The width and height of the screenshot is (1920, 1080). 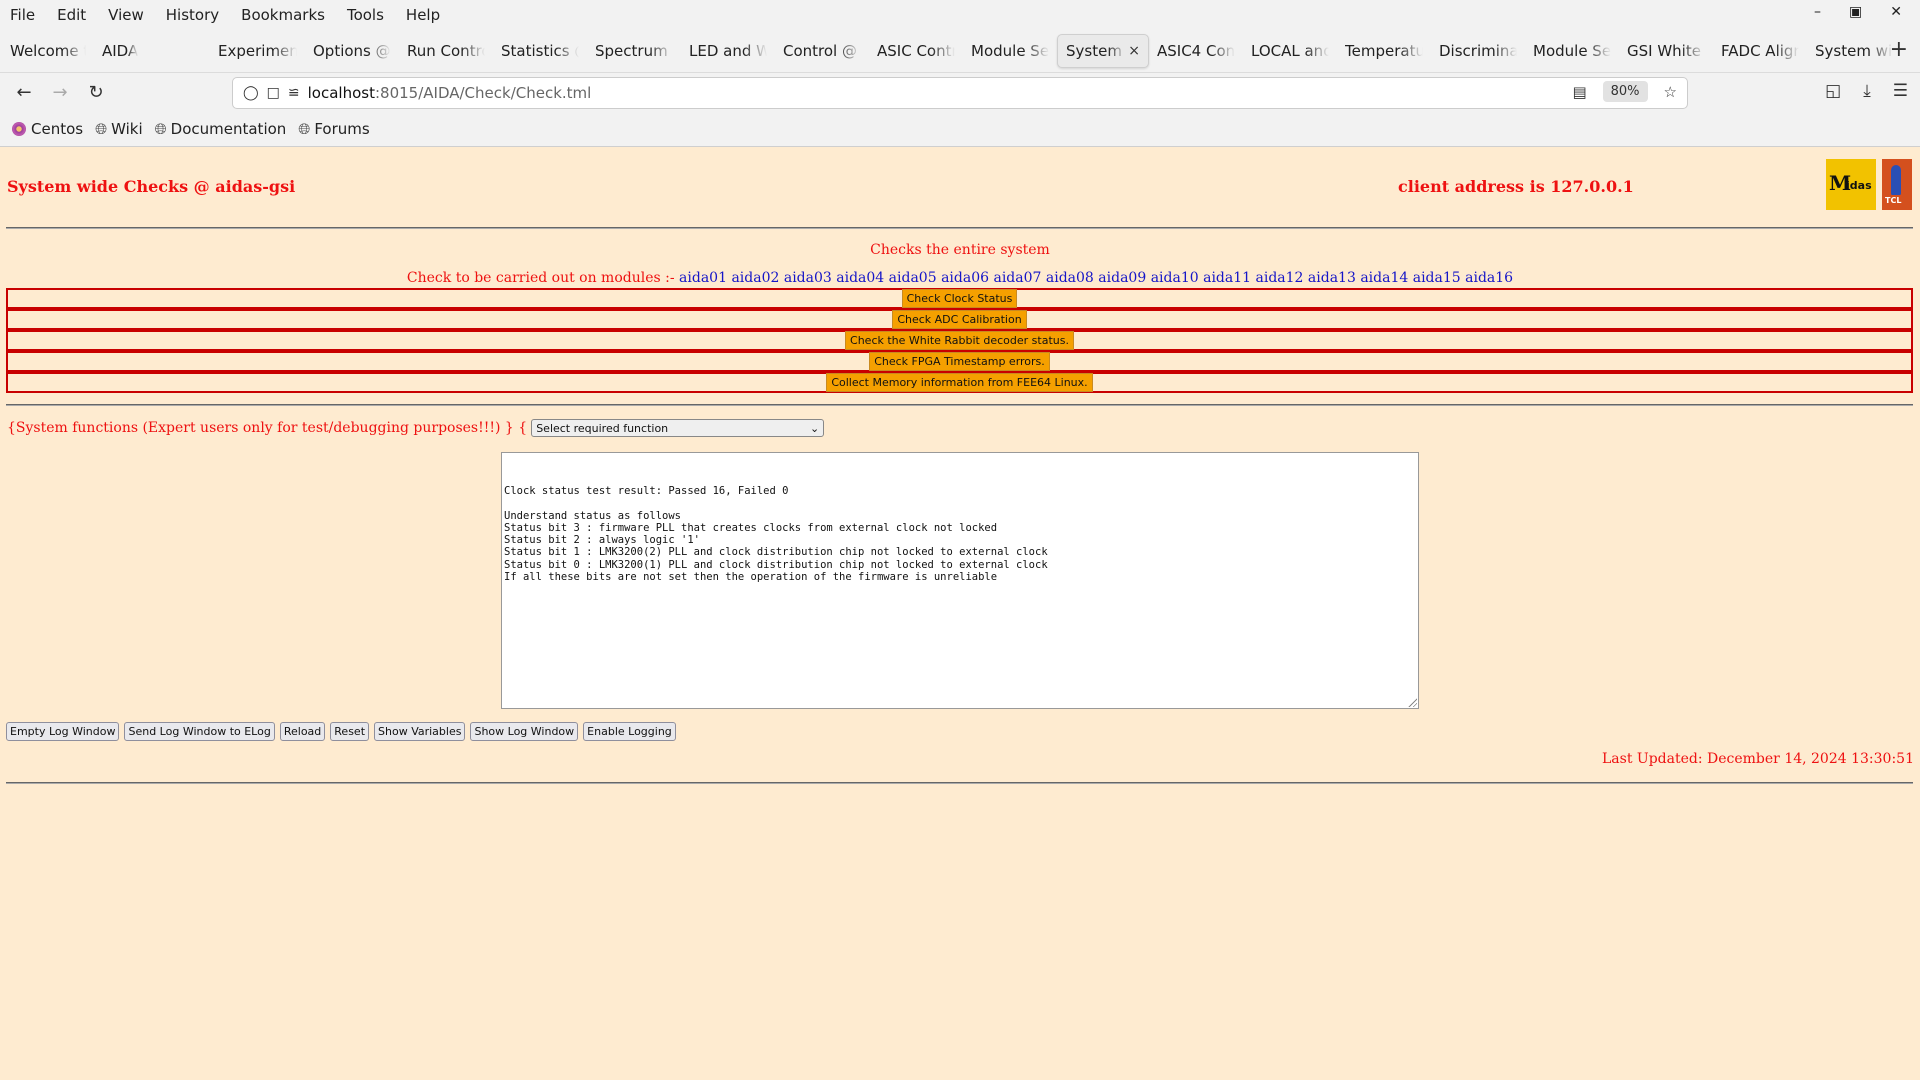 What do you see at coordinates (420, 731) in the screenshot?
I see `show-variables-button: Show Variables` at bounding box center [420, 731].